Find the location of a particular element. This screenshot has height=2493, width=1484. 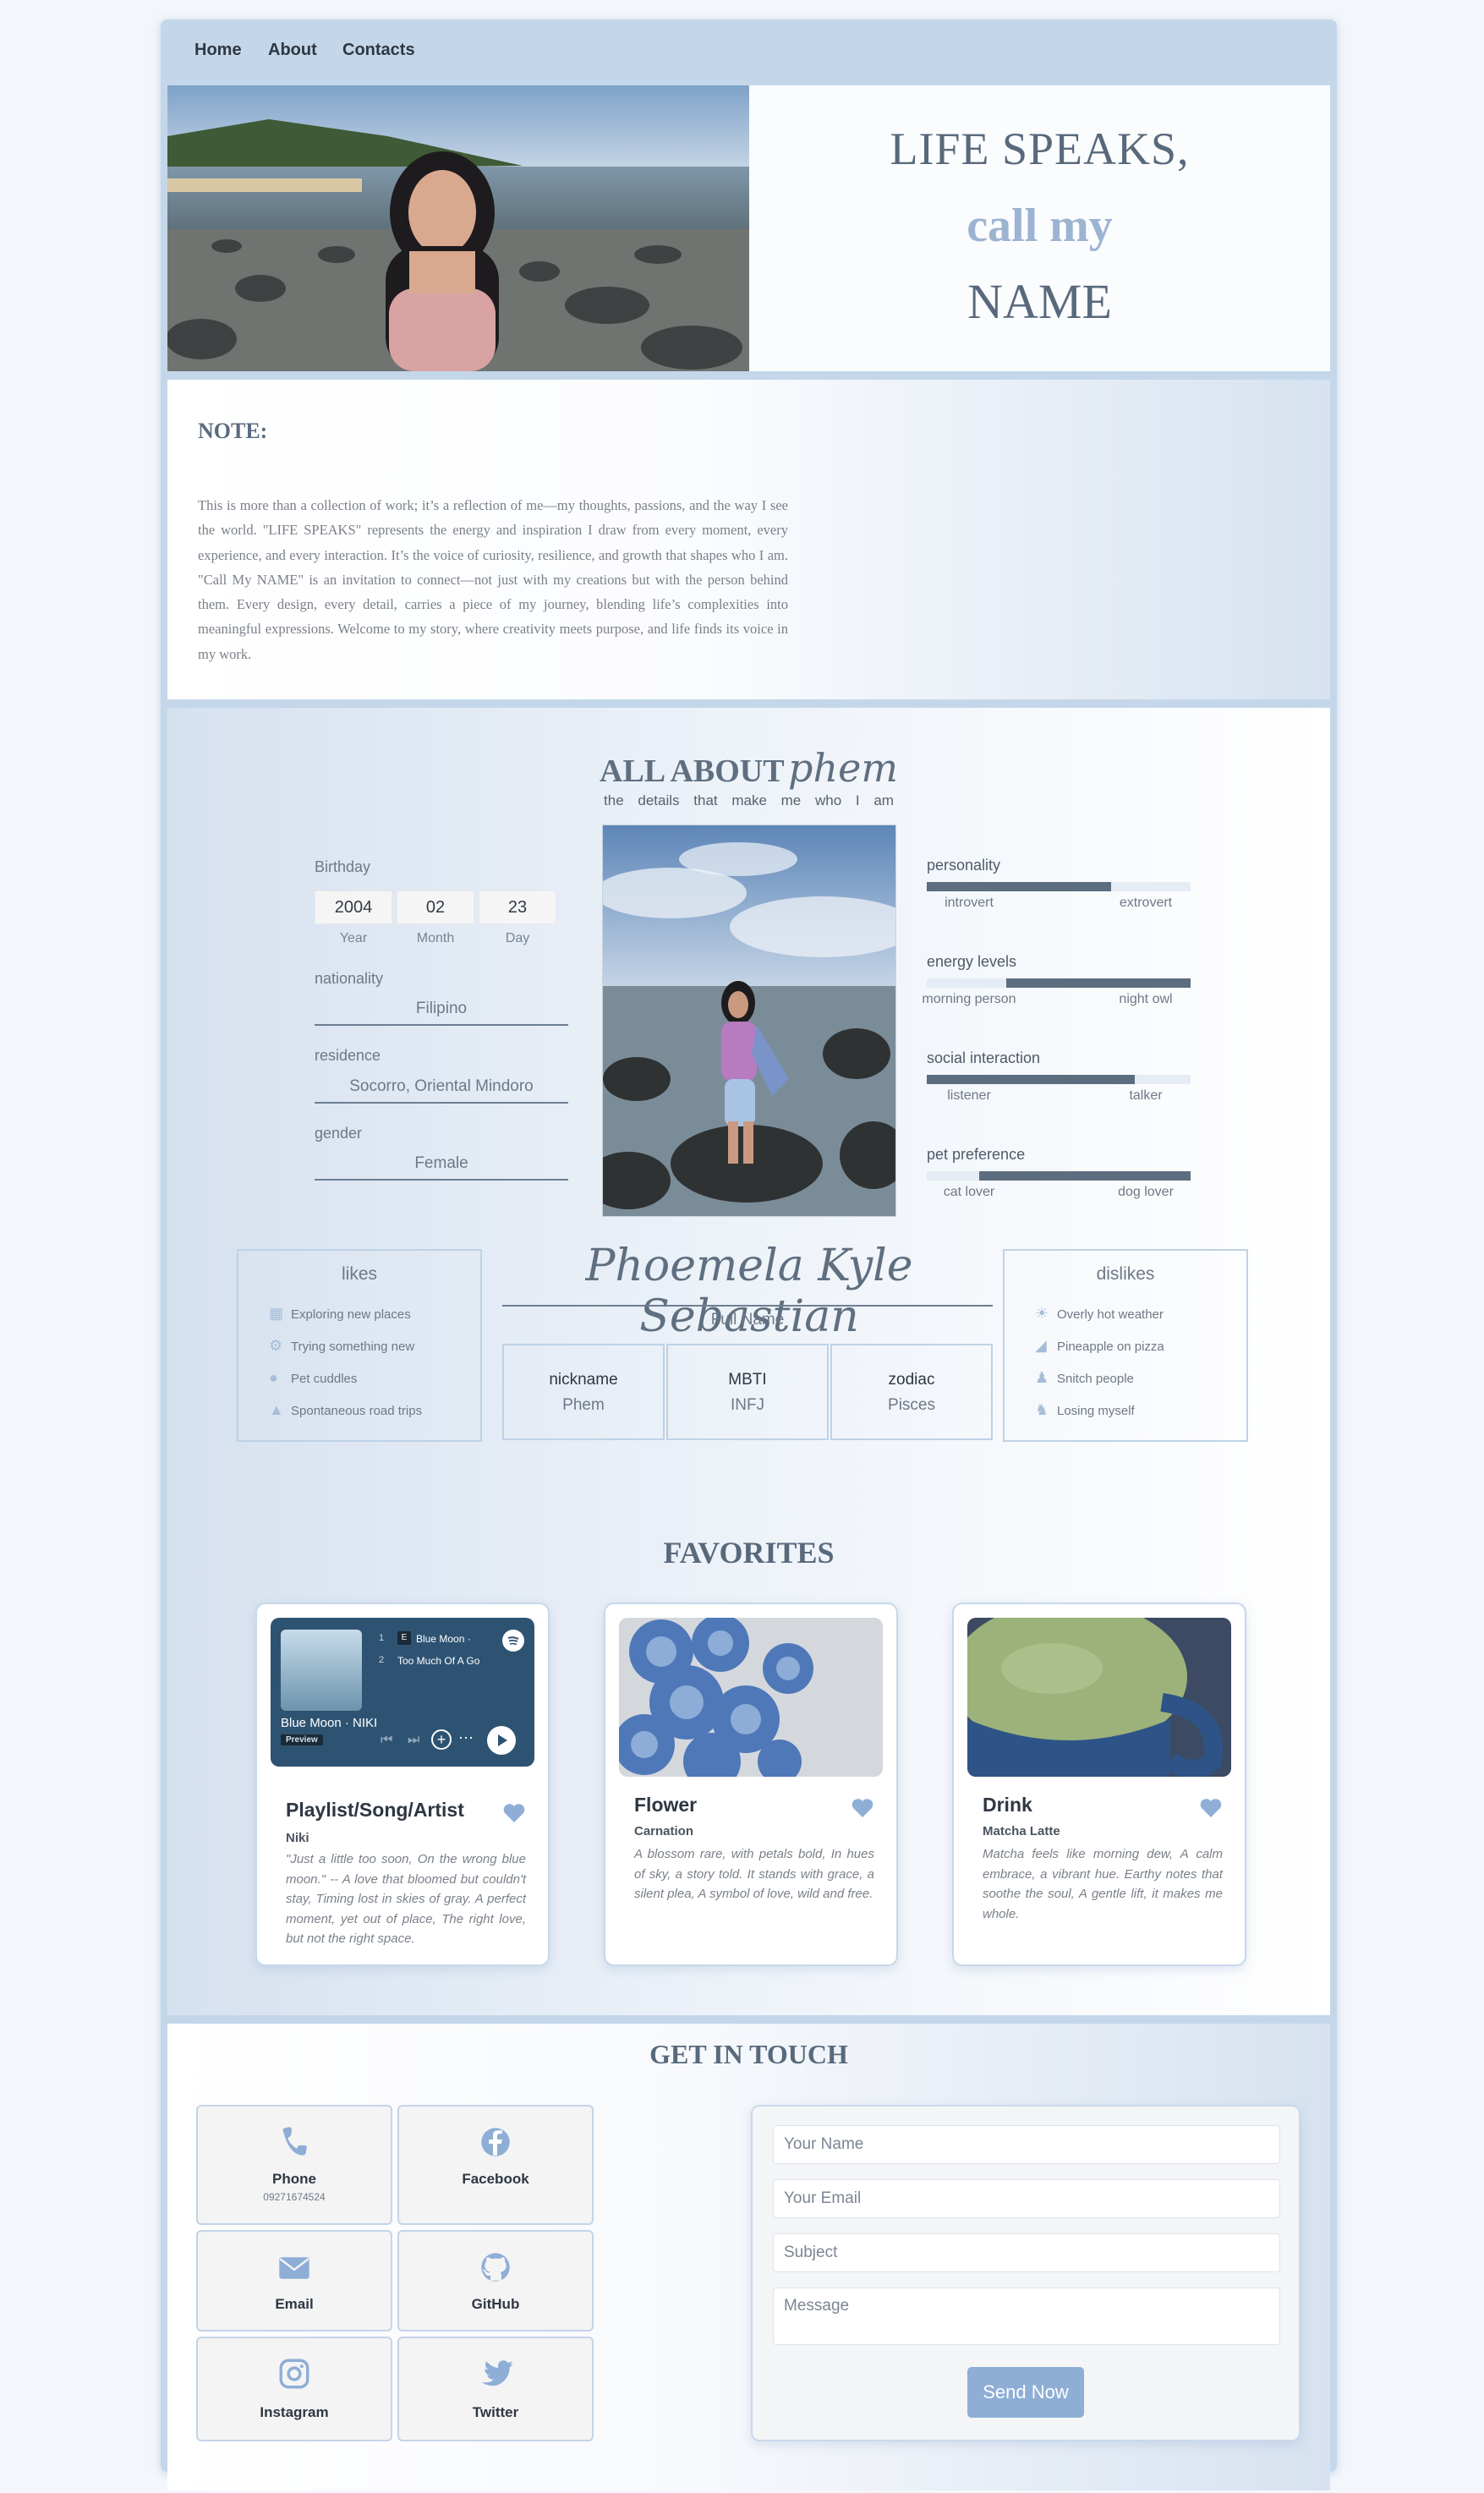

gender-label: gender is located at coordinates (339, 1133).